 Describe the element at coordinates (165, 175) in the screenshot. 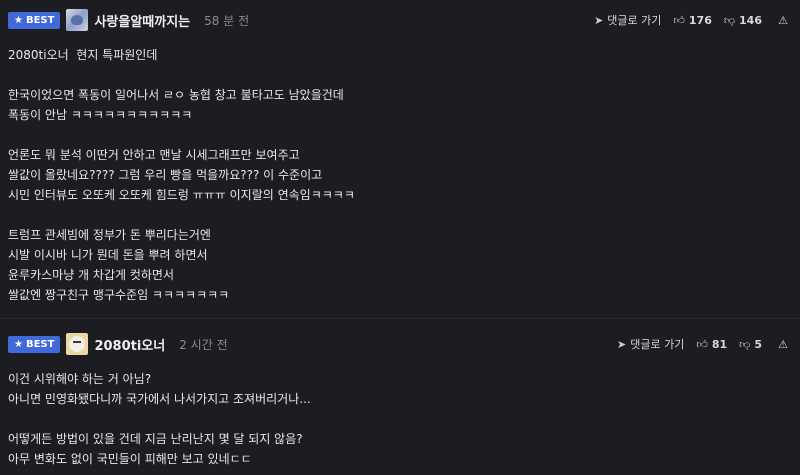

I see `comment-line: 쌀값이 올랐네요???? 그럼 우리 빵을 먹을까요??? 이 수준이고` at that location.